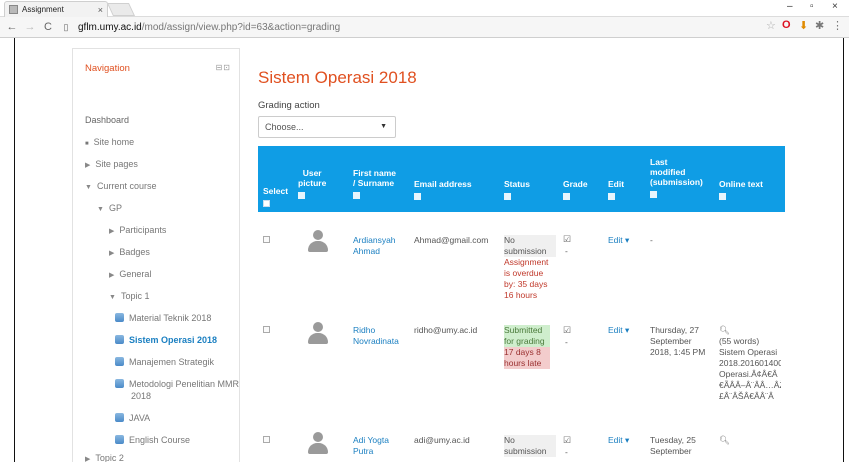 Image resolution: width=849 pixels, height=462 pixels. I want to click on nav-item-java: JAVA, so click(132, 418).